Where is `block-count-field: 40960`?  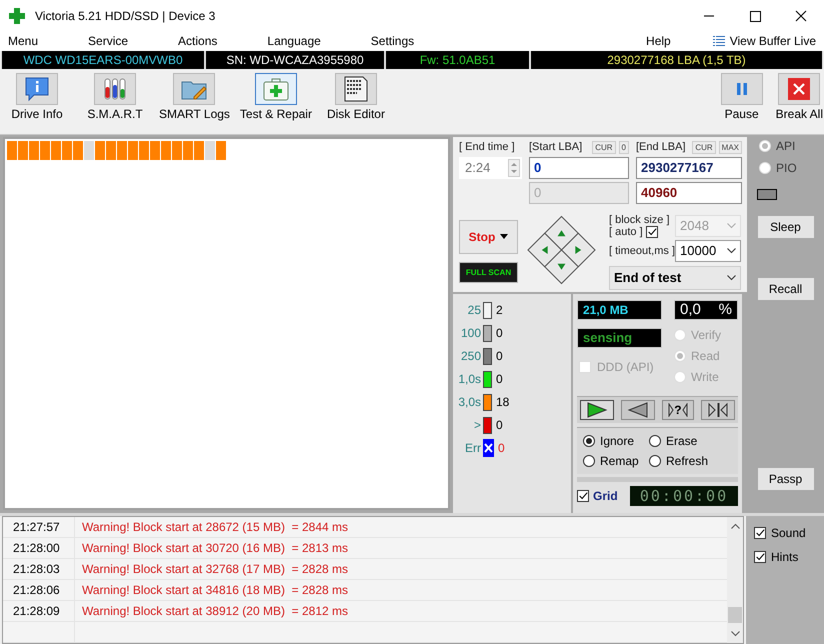 block-count-field: 40960 is located at coordinates (689, 193).